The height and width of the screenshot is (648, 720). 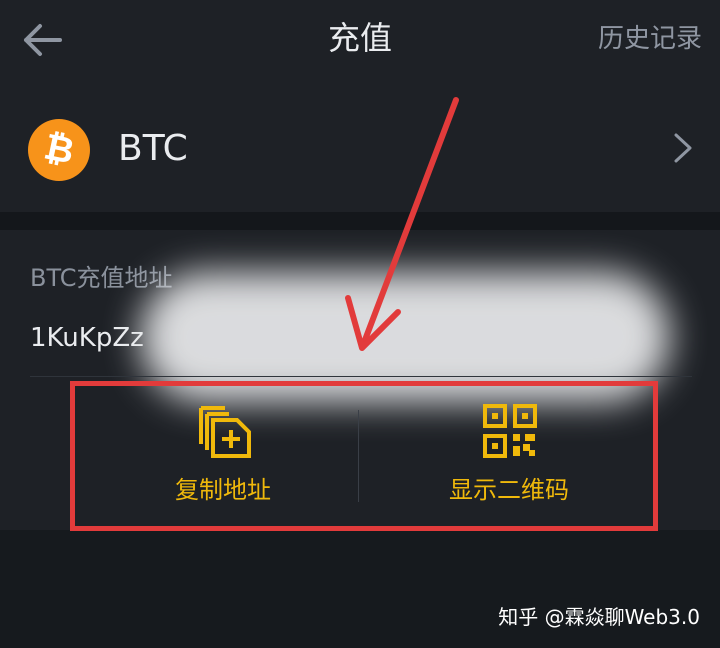 I want to click on history-link: 历史记录, so click(x=650, y=39).